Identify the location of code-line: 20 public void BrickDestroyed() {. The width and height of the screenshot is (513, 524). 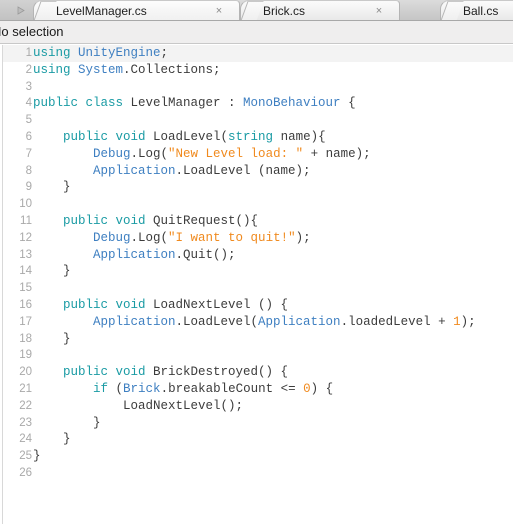
(256, 372).